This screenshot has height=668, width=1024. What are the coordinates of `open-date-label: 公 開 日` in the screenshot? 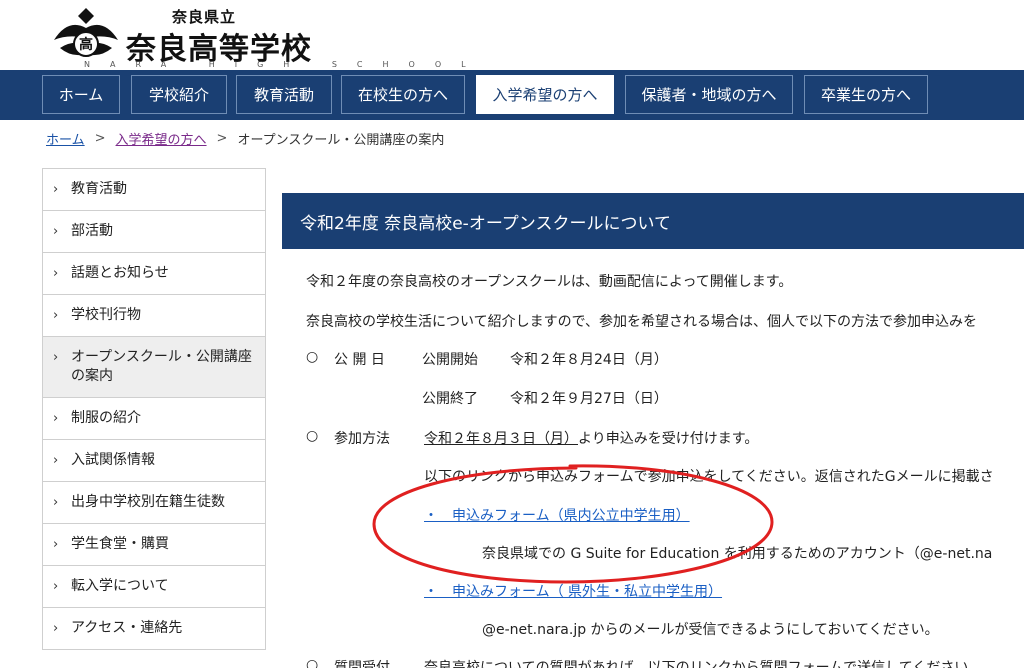 It's located at (359, 360).